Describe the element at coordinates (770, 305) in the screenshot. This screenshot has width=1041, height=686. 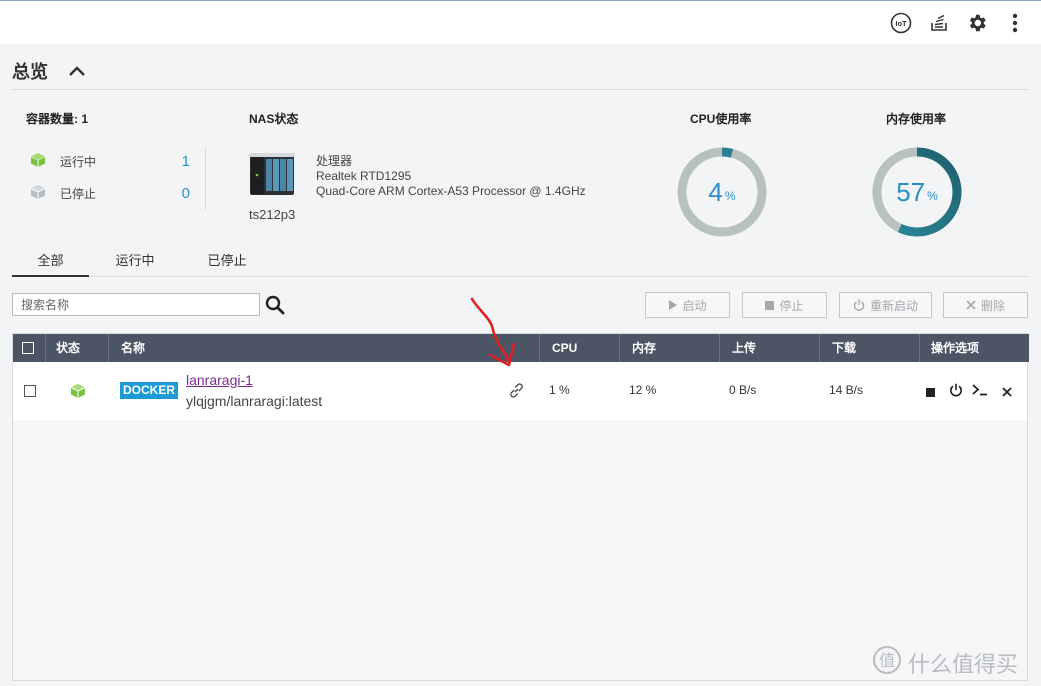
I see `stop-icon` at that location.